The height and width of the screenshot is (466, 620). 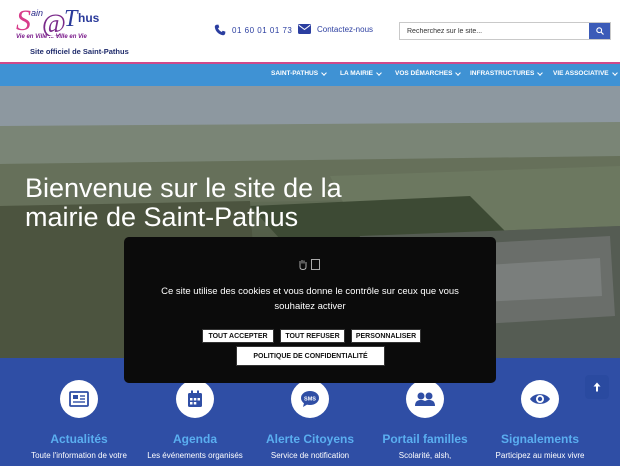 I want to click on feature-title: Signalements, so click(x=540, y=439).